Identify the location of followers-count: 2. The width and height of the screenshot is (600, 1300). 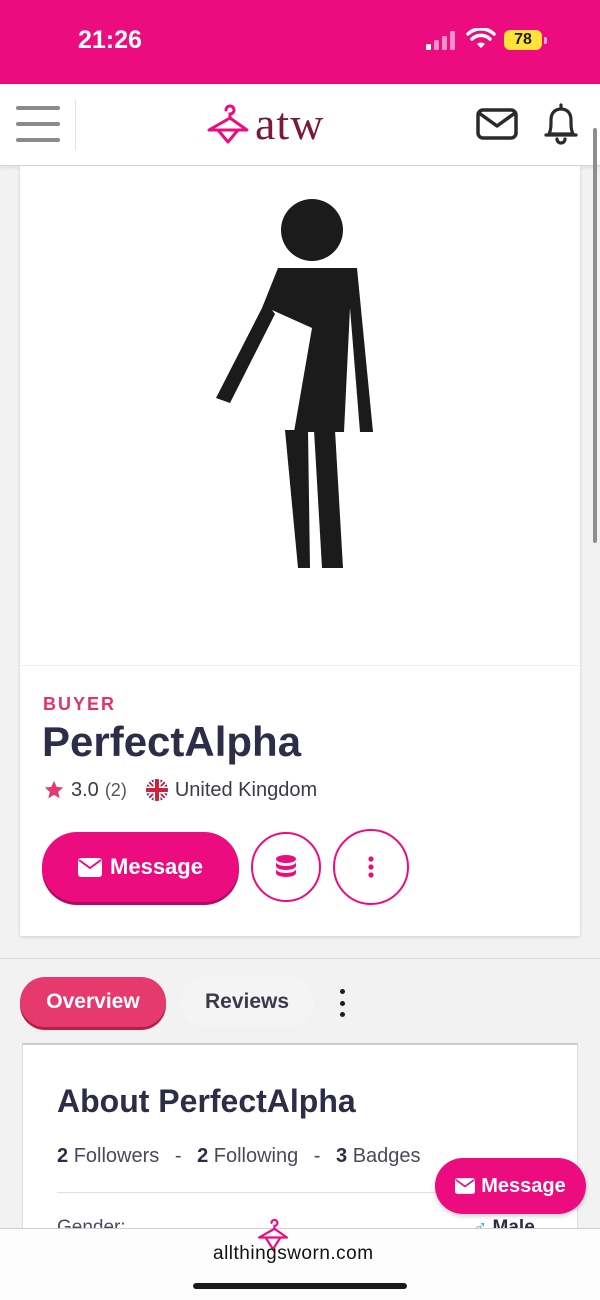
(63, 1156).